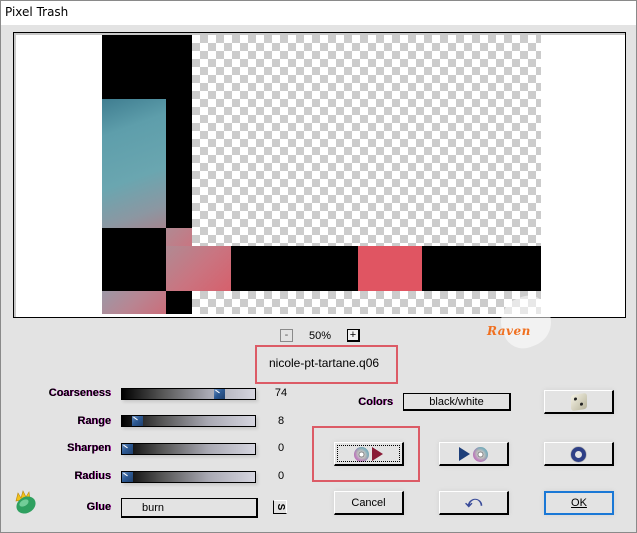 The image size is (637, 533). Describe the element at coordinates (189, 508) in the screenshot. I see `glue-select: burn` at that location.